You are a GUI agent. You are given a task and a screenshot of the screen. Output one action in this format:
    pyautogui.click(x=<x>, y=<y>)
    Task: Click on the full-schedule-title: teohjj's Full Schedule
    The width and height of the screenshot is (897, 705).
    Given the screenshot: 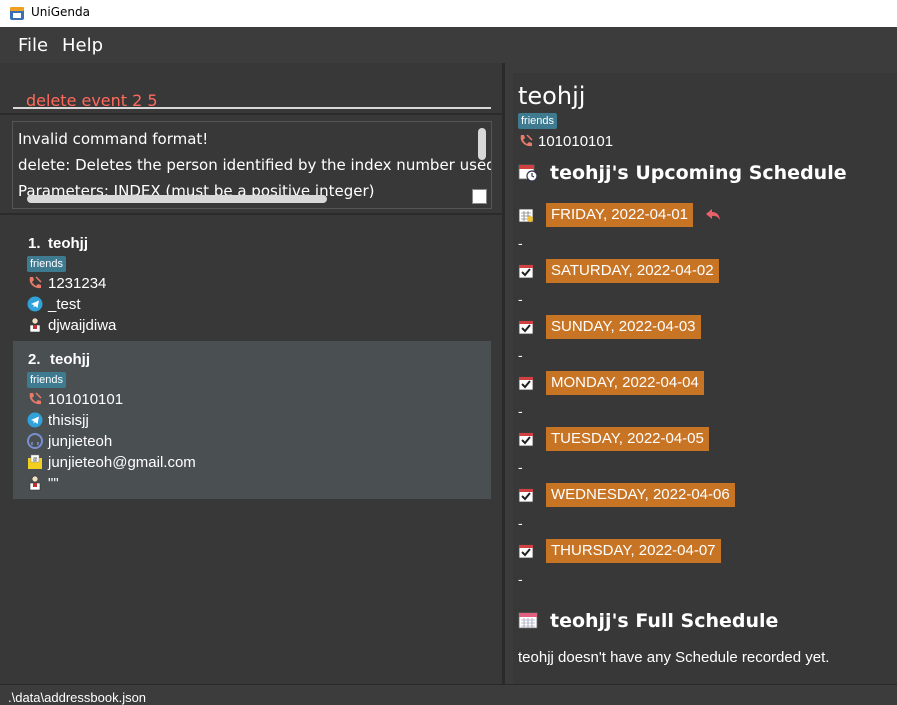 What is the action you would take?
    pyautogui.click(x=648, y=621)
    